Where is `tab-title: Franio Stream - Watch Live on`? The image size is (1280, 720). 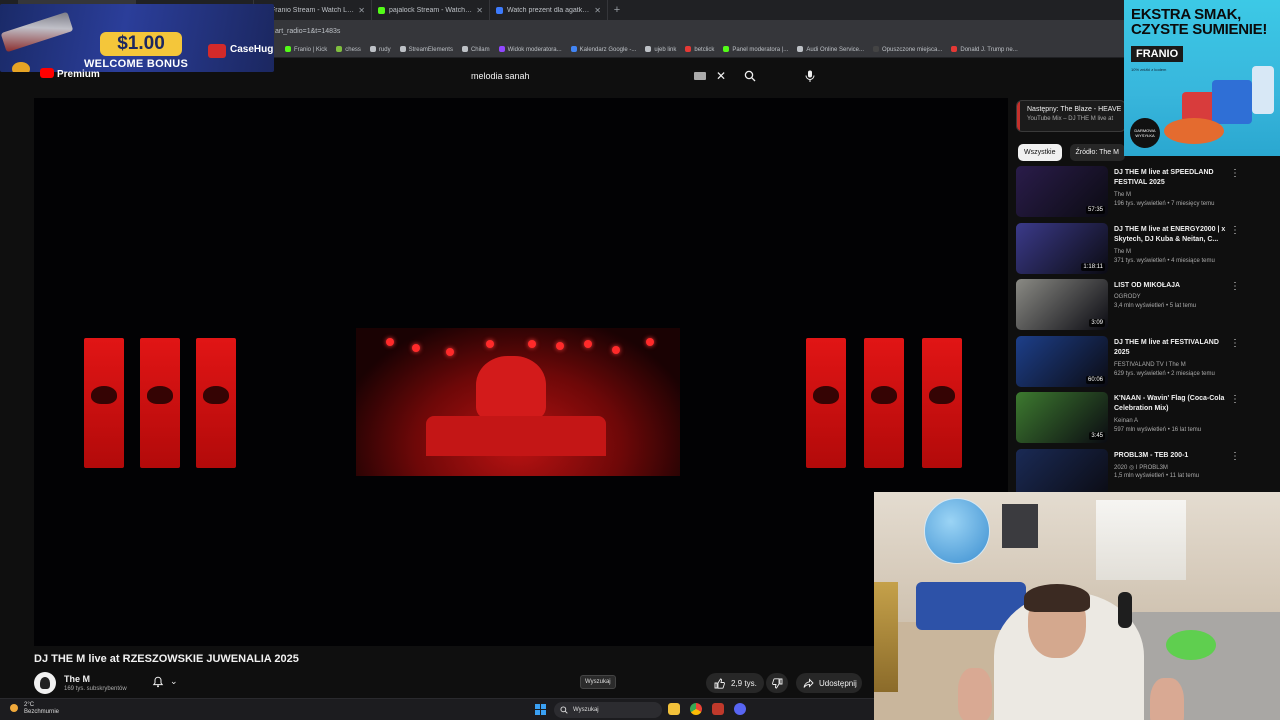 tab-title: Franio Stream - Watch Live on is located at coordinates (312, 10).